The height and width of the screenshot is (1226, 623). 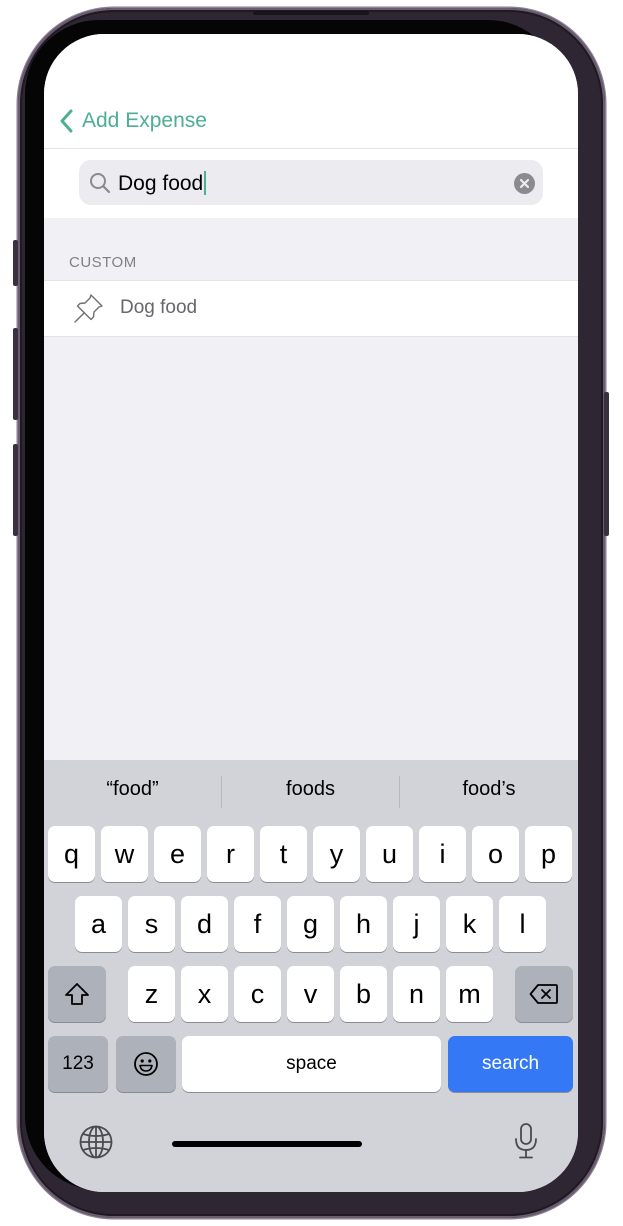 I want to click on search-key: search, so click(x=510, y=1064).